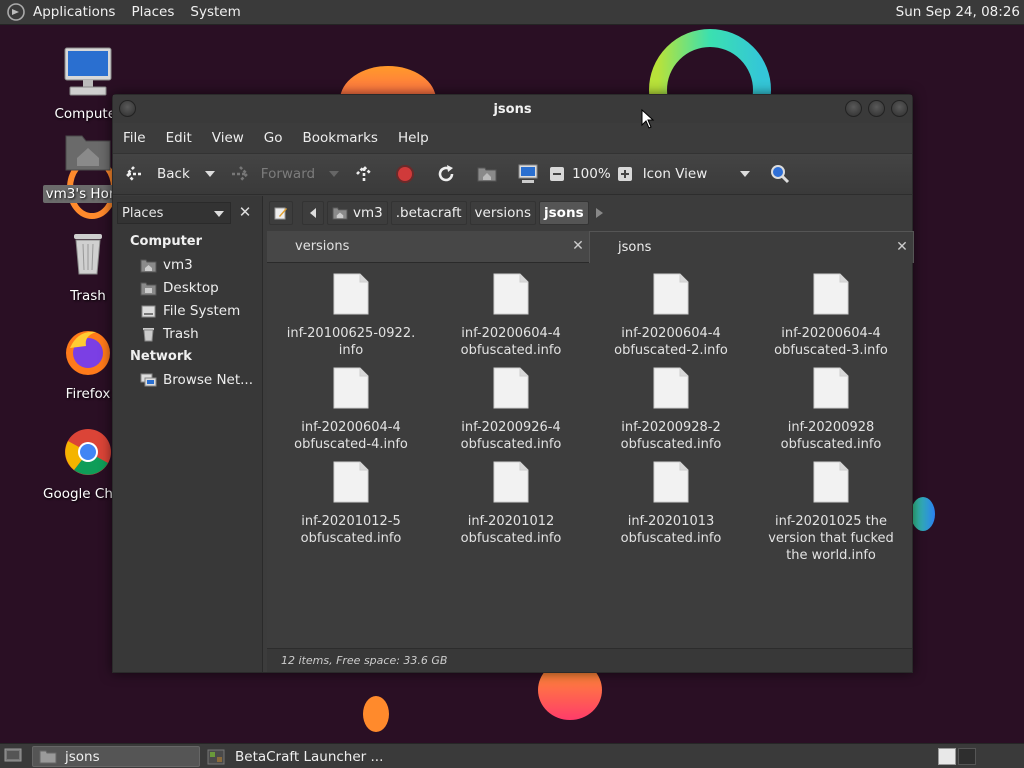  What do you see at coordinates (428, 247) in the screenshot?
I see `tab-versions: versions ✕` at bounding box center [428, 247].